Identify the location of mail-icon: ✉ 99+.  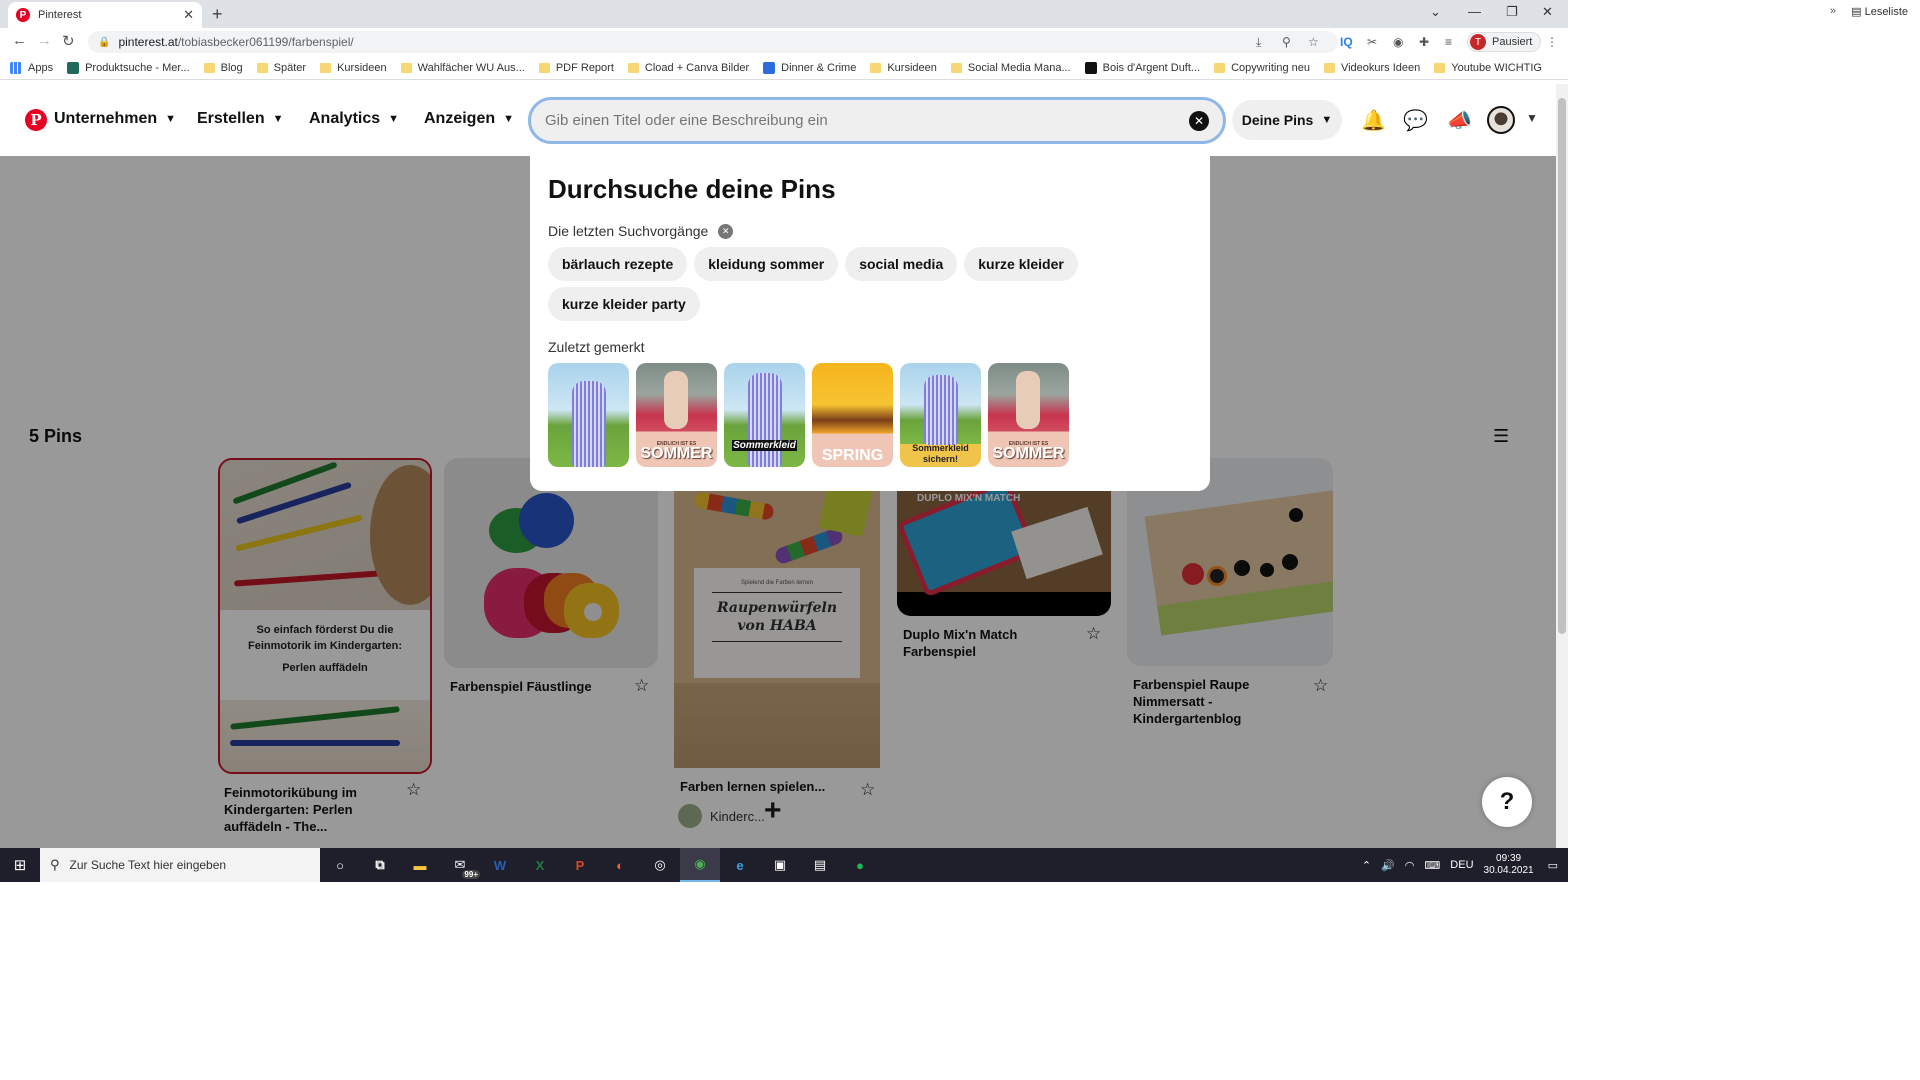
(460, 865).